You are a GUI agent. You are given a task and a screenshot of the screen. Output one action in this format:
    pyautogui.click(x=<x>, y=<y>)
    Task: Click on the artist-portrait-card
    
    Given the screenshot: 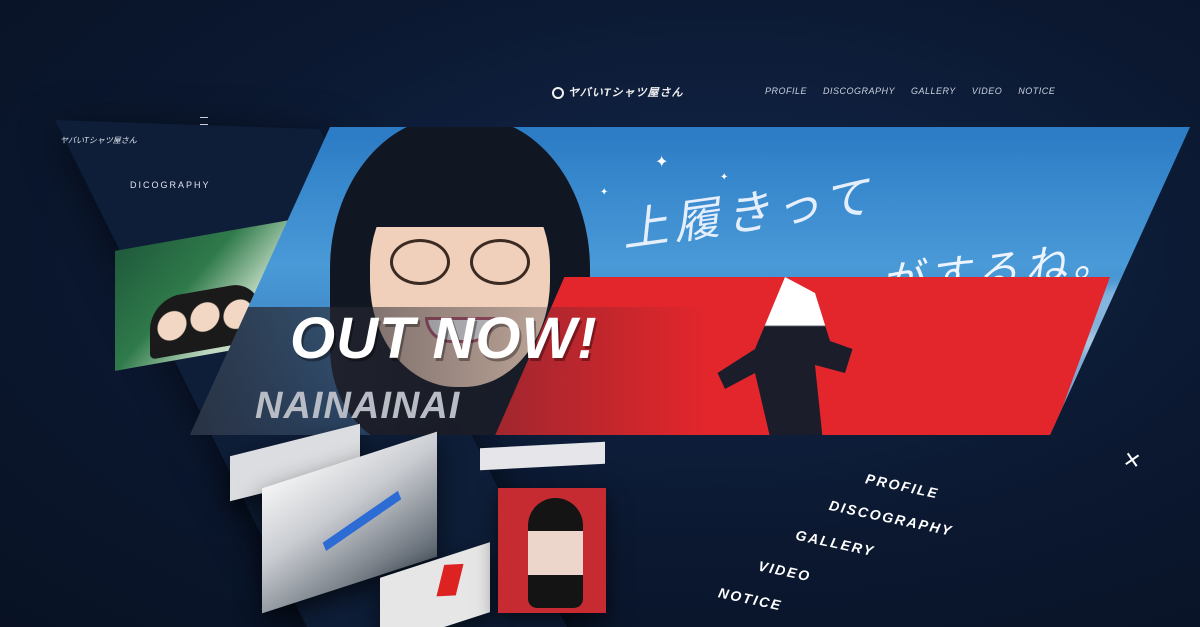 What is the action you would take?
    pyautogui.click(x=552, y=550)
    